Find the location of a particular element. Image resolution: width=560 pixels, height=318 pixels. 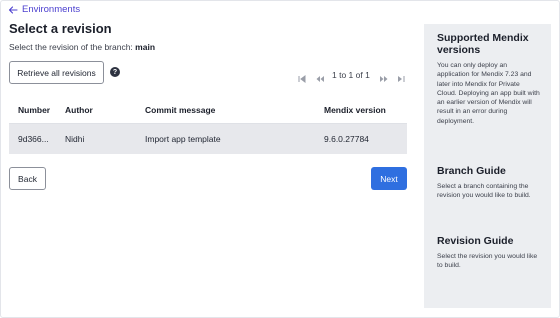

column-header-number: Number is located at coordinates (34, 110).